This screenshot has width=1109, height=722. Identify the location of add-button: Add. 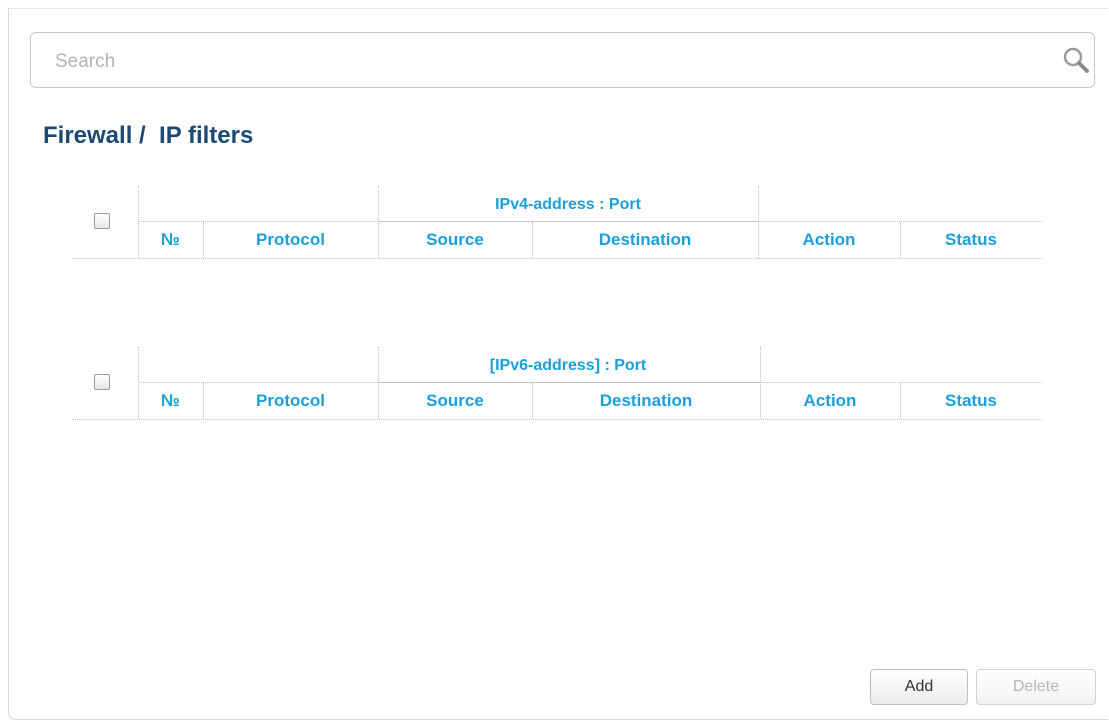
(919, 687).